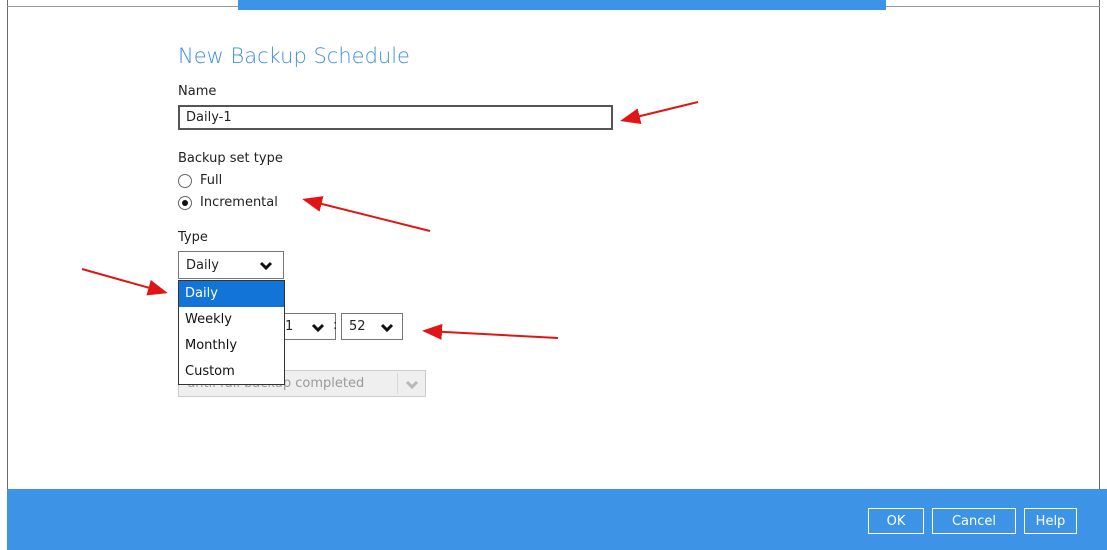  Describe the element at coordinates (490, 331) in the screenshot. I see `arrow-to-time-icon` at that location.